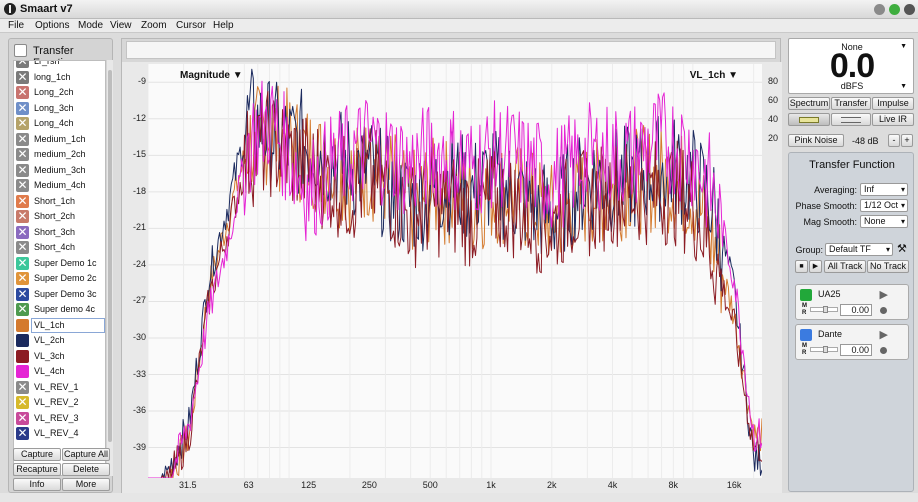  What do you see at coordinates (59, 341) in the screenshot?
I see `list-item: VL_2ch` at bounding box center [59, 341].